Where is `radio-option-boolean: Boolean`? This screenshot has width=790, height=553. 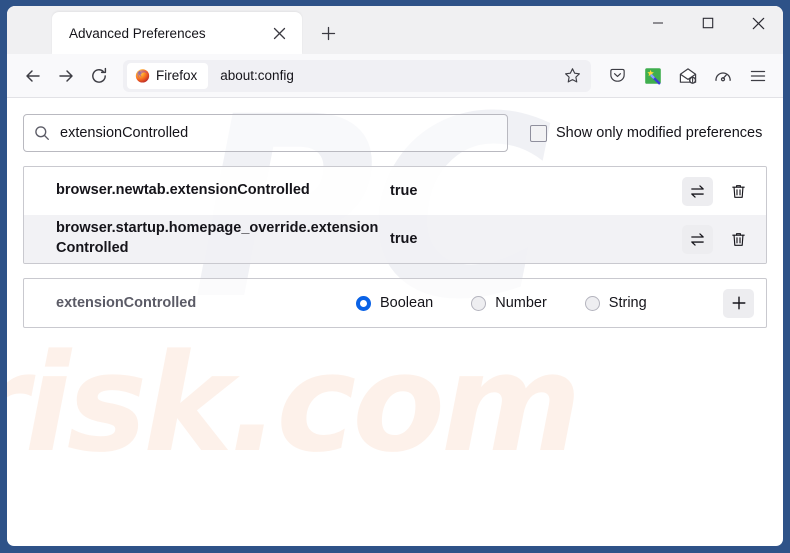
radio-option-boolean: Boolean is located at coordinates (394, 303).